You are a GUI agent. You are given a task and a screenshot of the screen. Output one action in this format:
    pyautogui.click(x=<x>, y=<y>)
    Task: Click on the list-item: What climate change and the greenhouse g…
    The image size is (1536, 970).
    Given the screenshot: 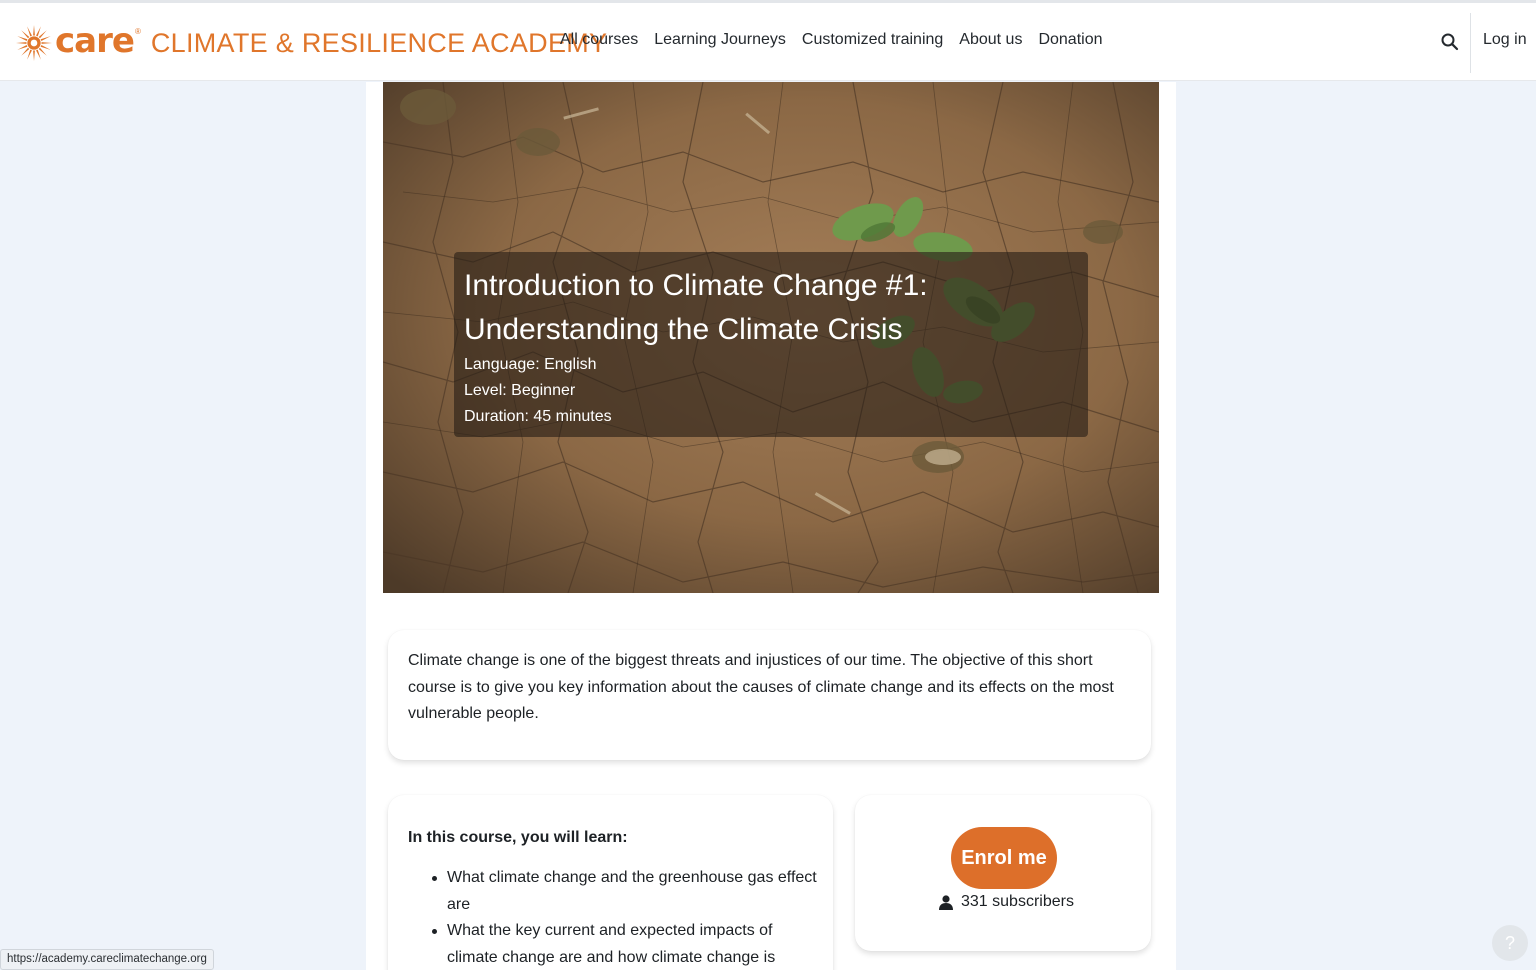 What is the action you would take?
    pyautogui.click(x=629, y=891)
    